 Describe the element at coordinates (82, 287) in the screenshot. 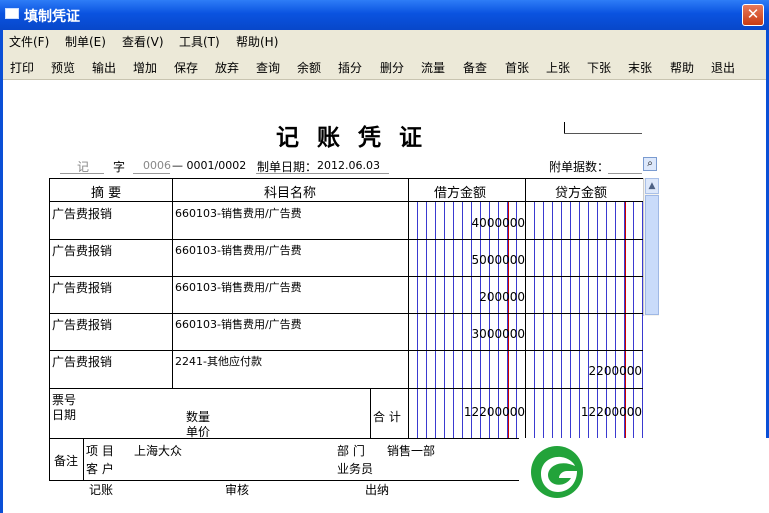

I see `row3-summary: 广告费报销` at that location.